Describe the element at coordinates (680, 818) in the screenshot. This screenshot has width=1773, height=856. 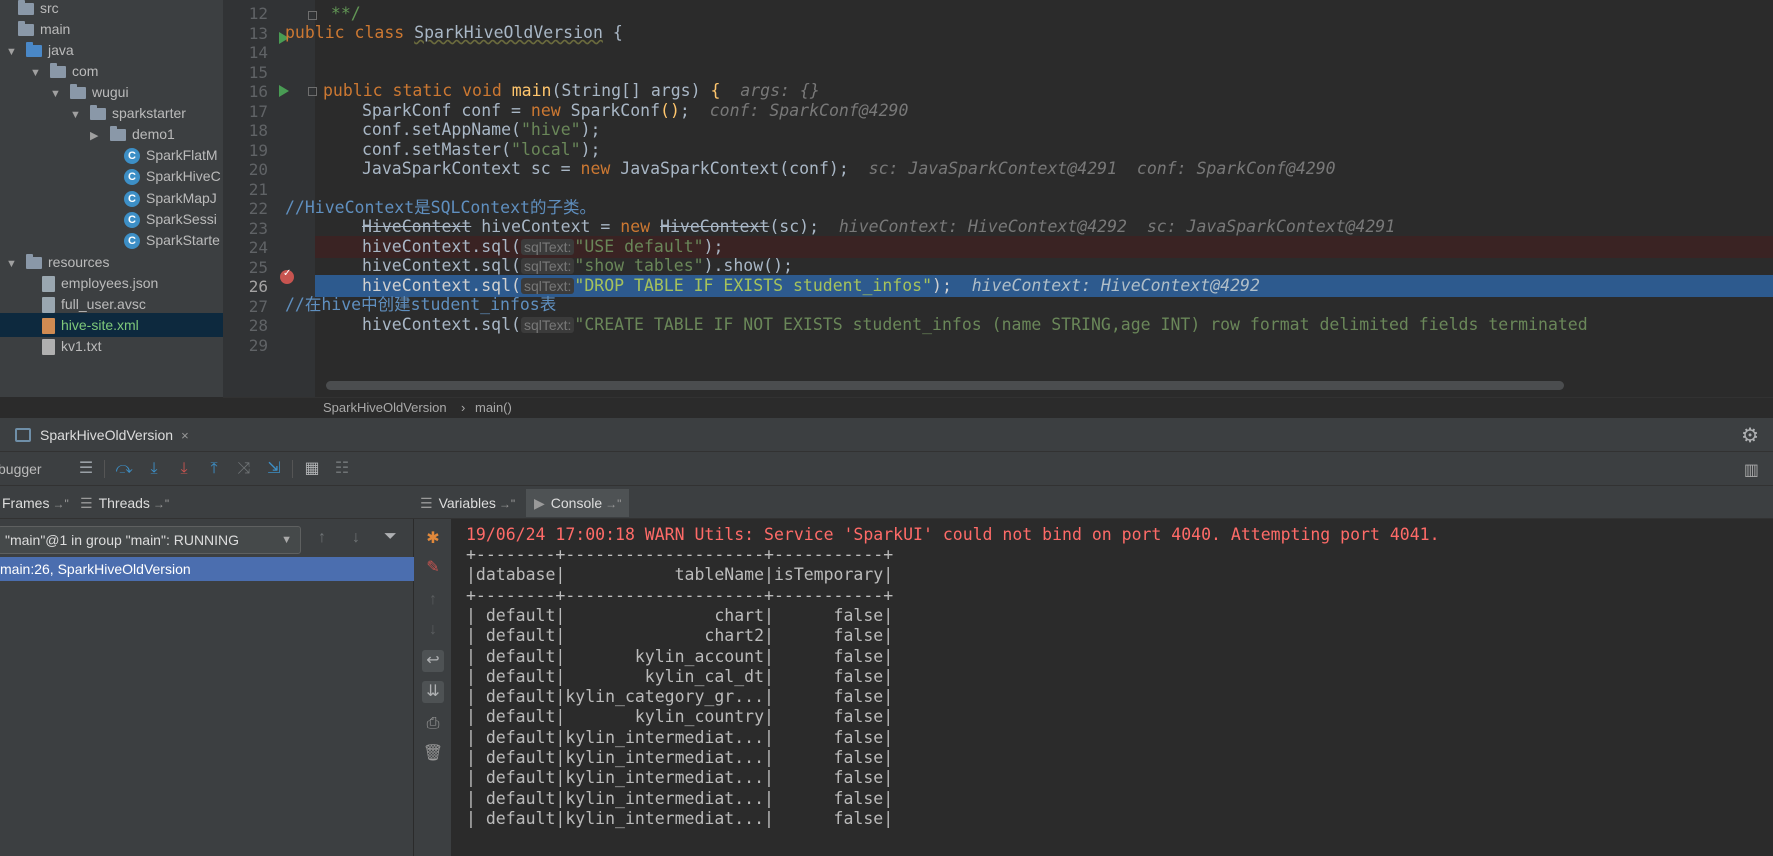
I see `console-line: | default|kylin_intermediat...| false|` at that location.